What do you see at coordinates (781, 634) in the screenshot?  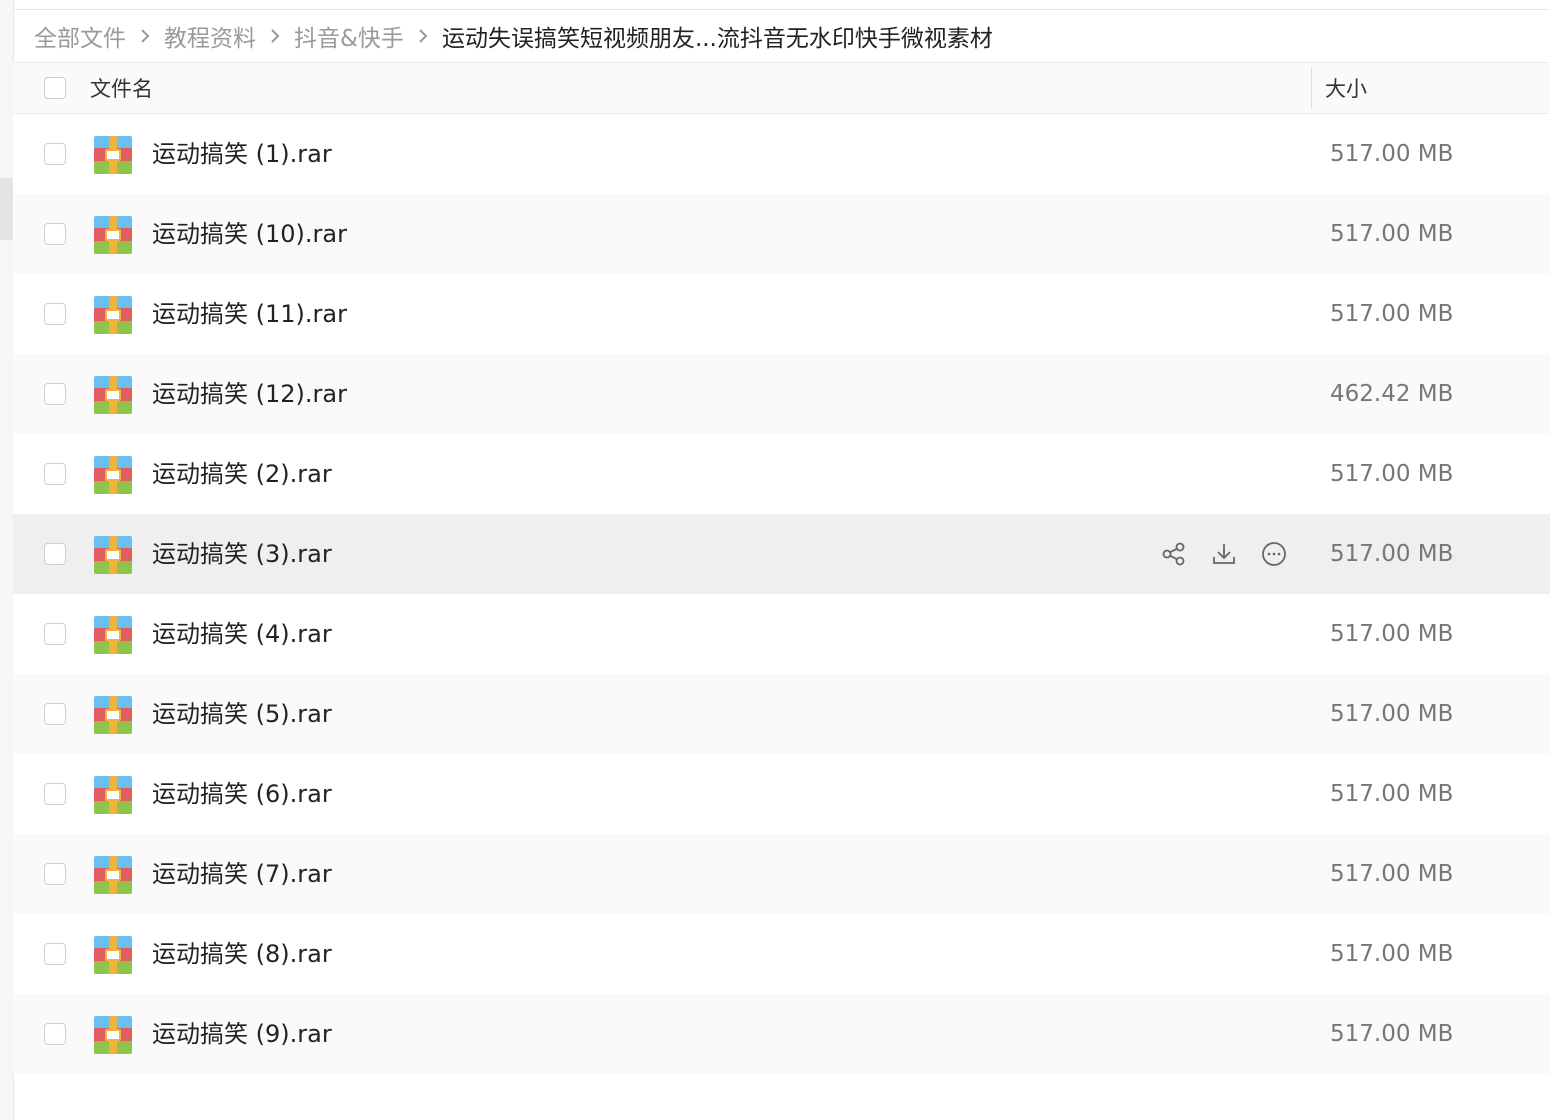 I see `file-row: 运动搞笑 (4).rar 517.00 MB` at bounding box center [781, 634].